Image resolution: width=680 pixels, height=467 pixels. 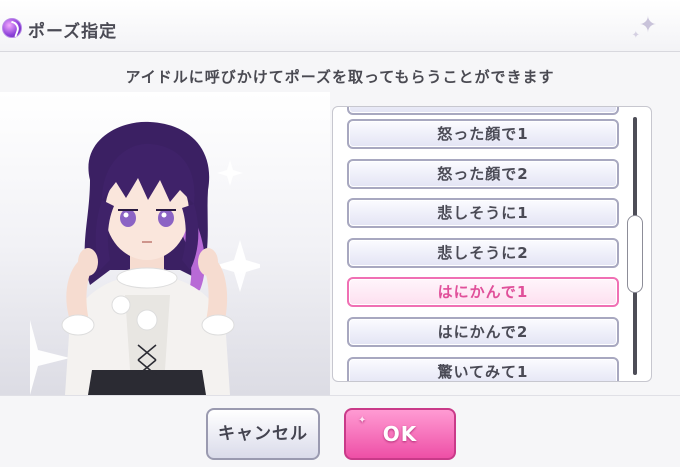 What do you see at coordinates (483, 292) in the screenshot?
I see `pose-item-selected: はにかんで1` at bounding box center [483, 292].